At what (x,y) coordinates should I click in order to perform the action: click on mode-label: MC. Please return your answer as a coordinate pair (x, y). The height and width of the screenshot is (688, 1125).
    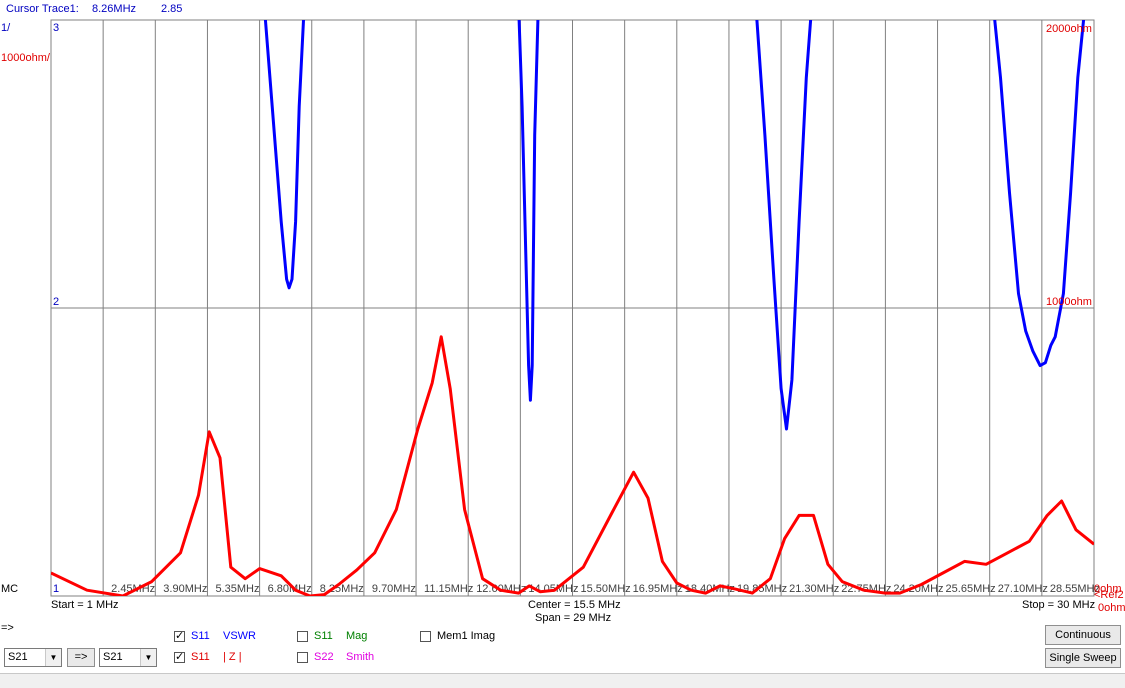
    Looking at the image, I should click on (10, 589).